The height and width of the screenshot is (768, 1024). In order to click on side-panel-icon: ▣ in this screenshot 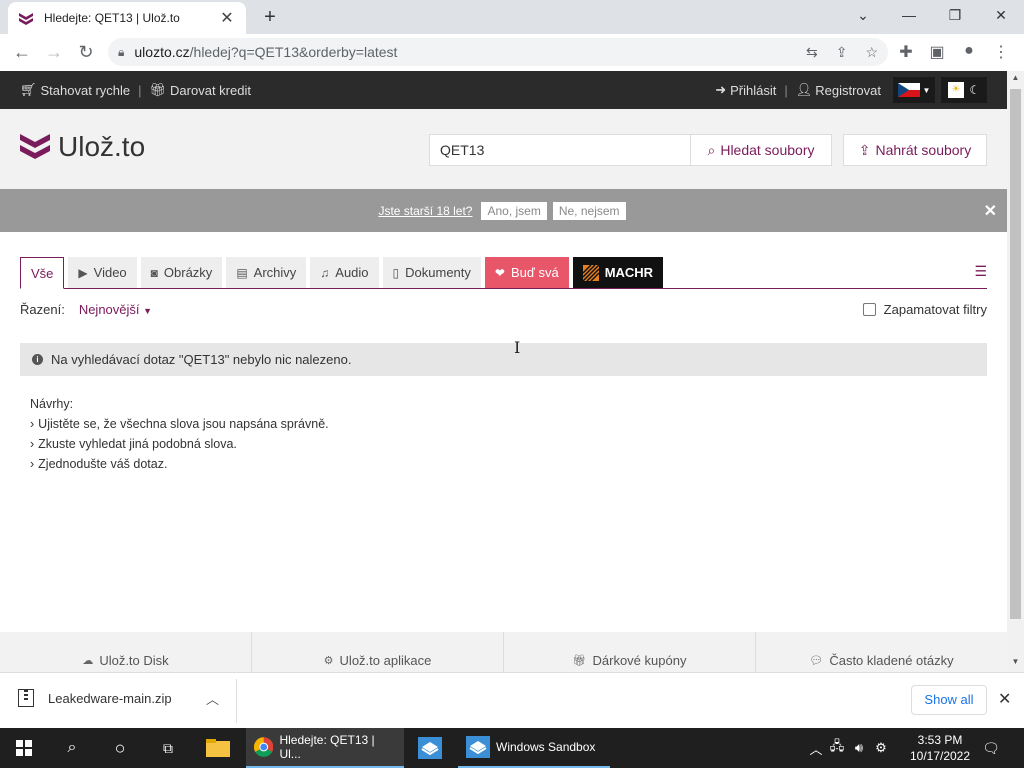, I will do `click(937, 52)`.